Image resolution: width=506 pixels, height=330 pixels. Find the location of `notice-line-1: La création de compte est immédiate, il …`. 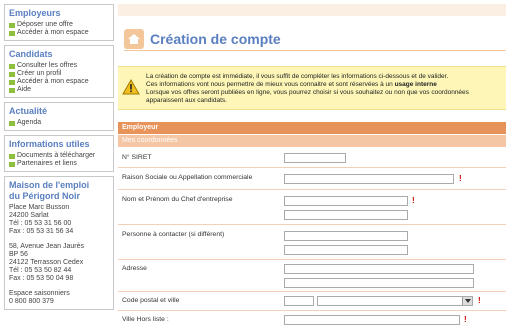

notice-line-1: La création de compte est immédiate, il … is located at coordinates (297, 76).